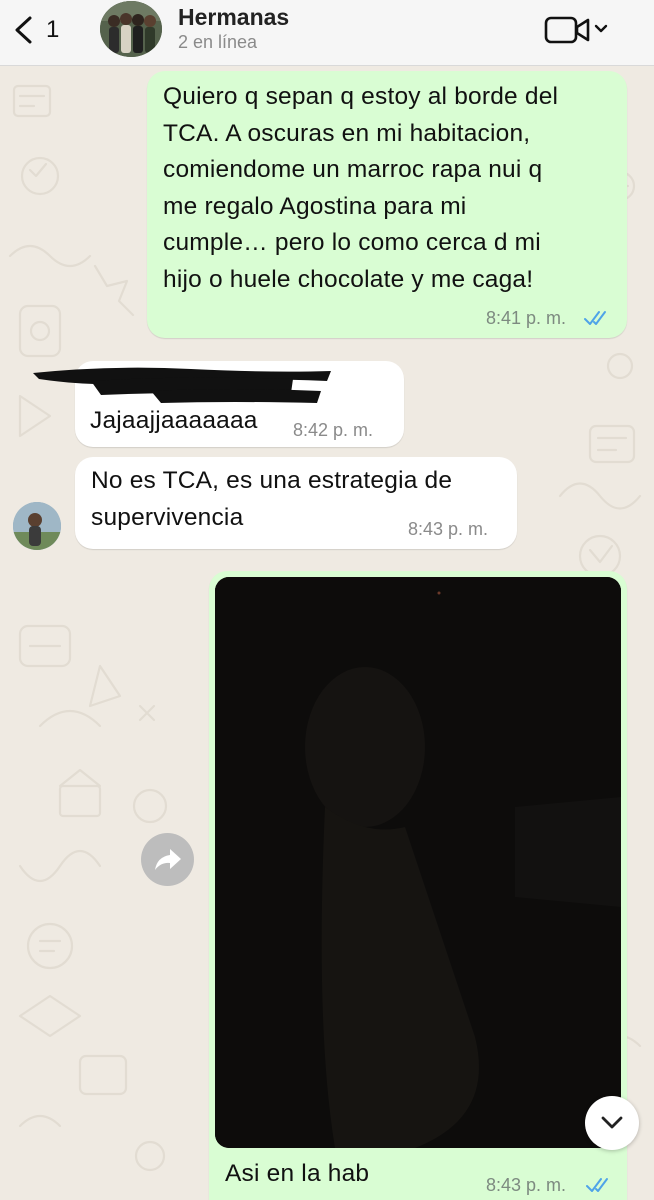 The image size is (654, 1200). I want to click on sender-photo, so click(37, 526).